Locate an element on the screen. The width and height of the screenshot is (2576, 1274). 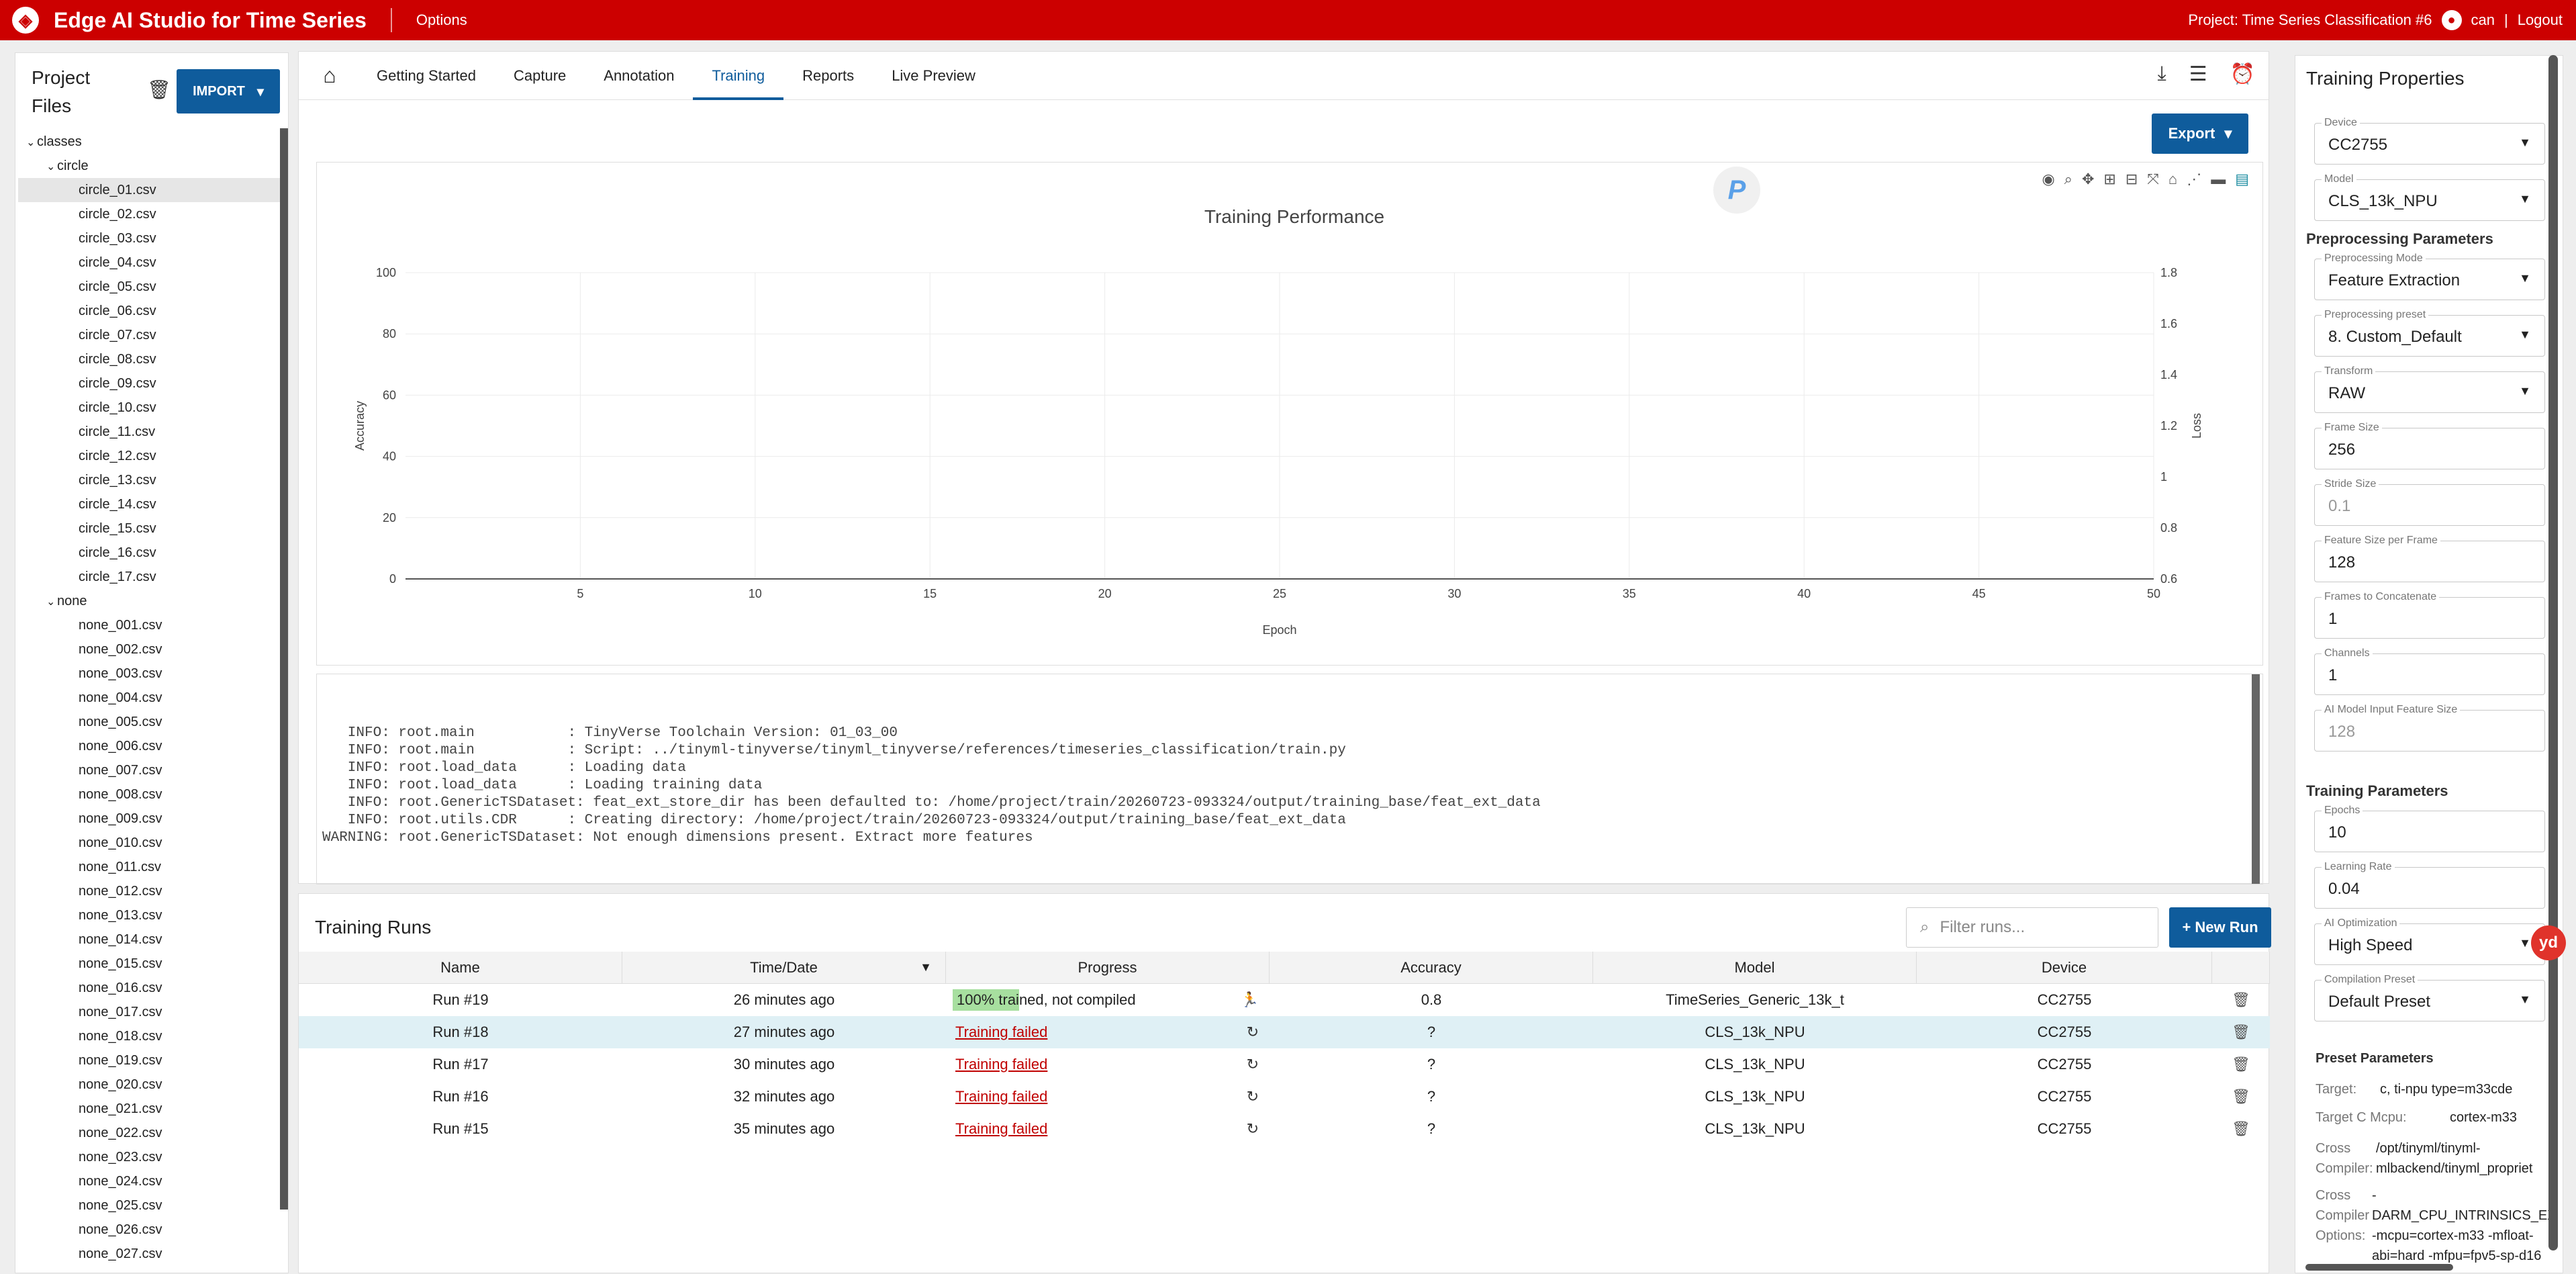
channels-field: Channels 1 is located at coordinates (2429, 671).